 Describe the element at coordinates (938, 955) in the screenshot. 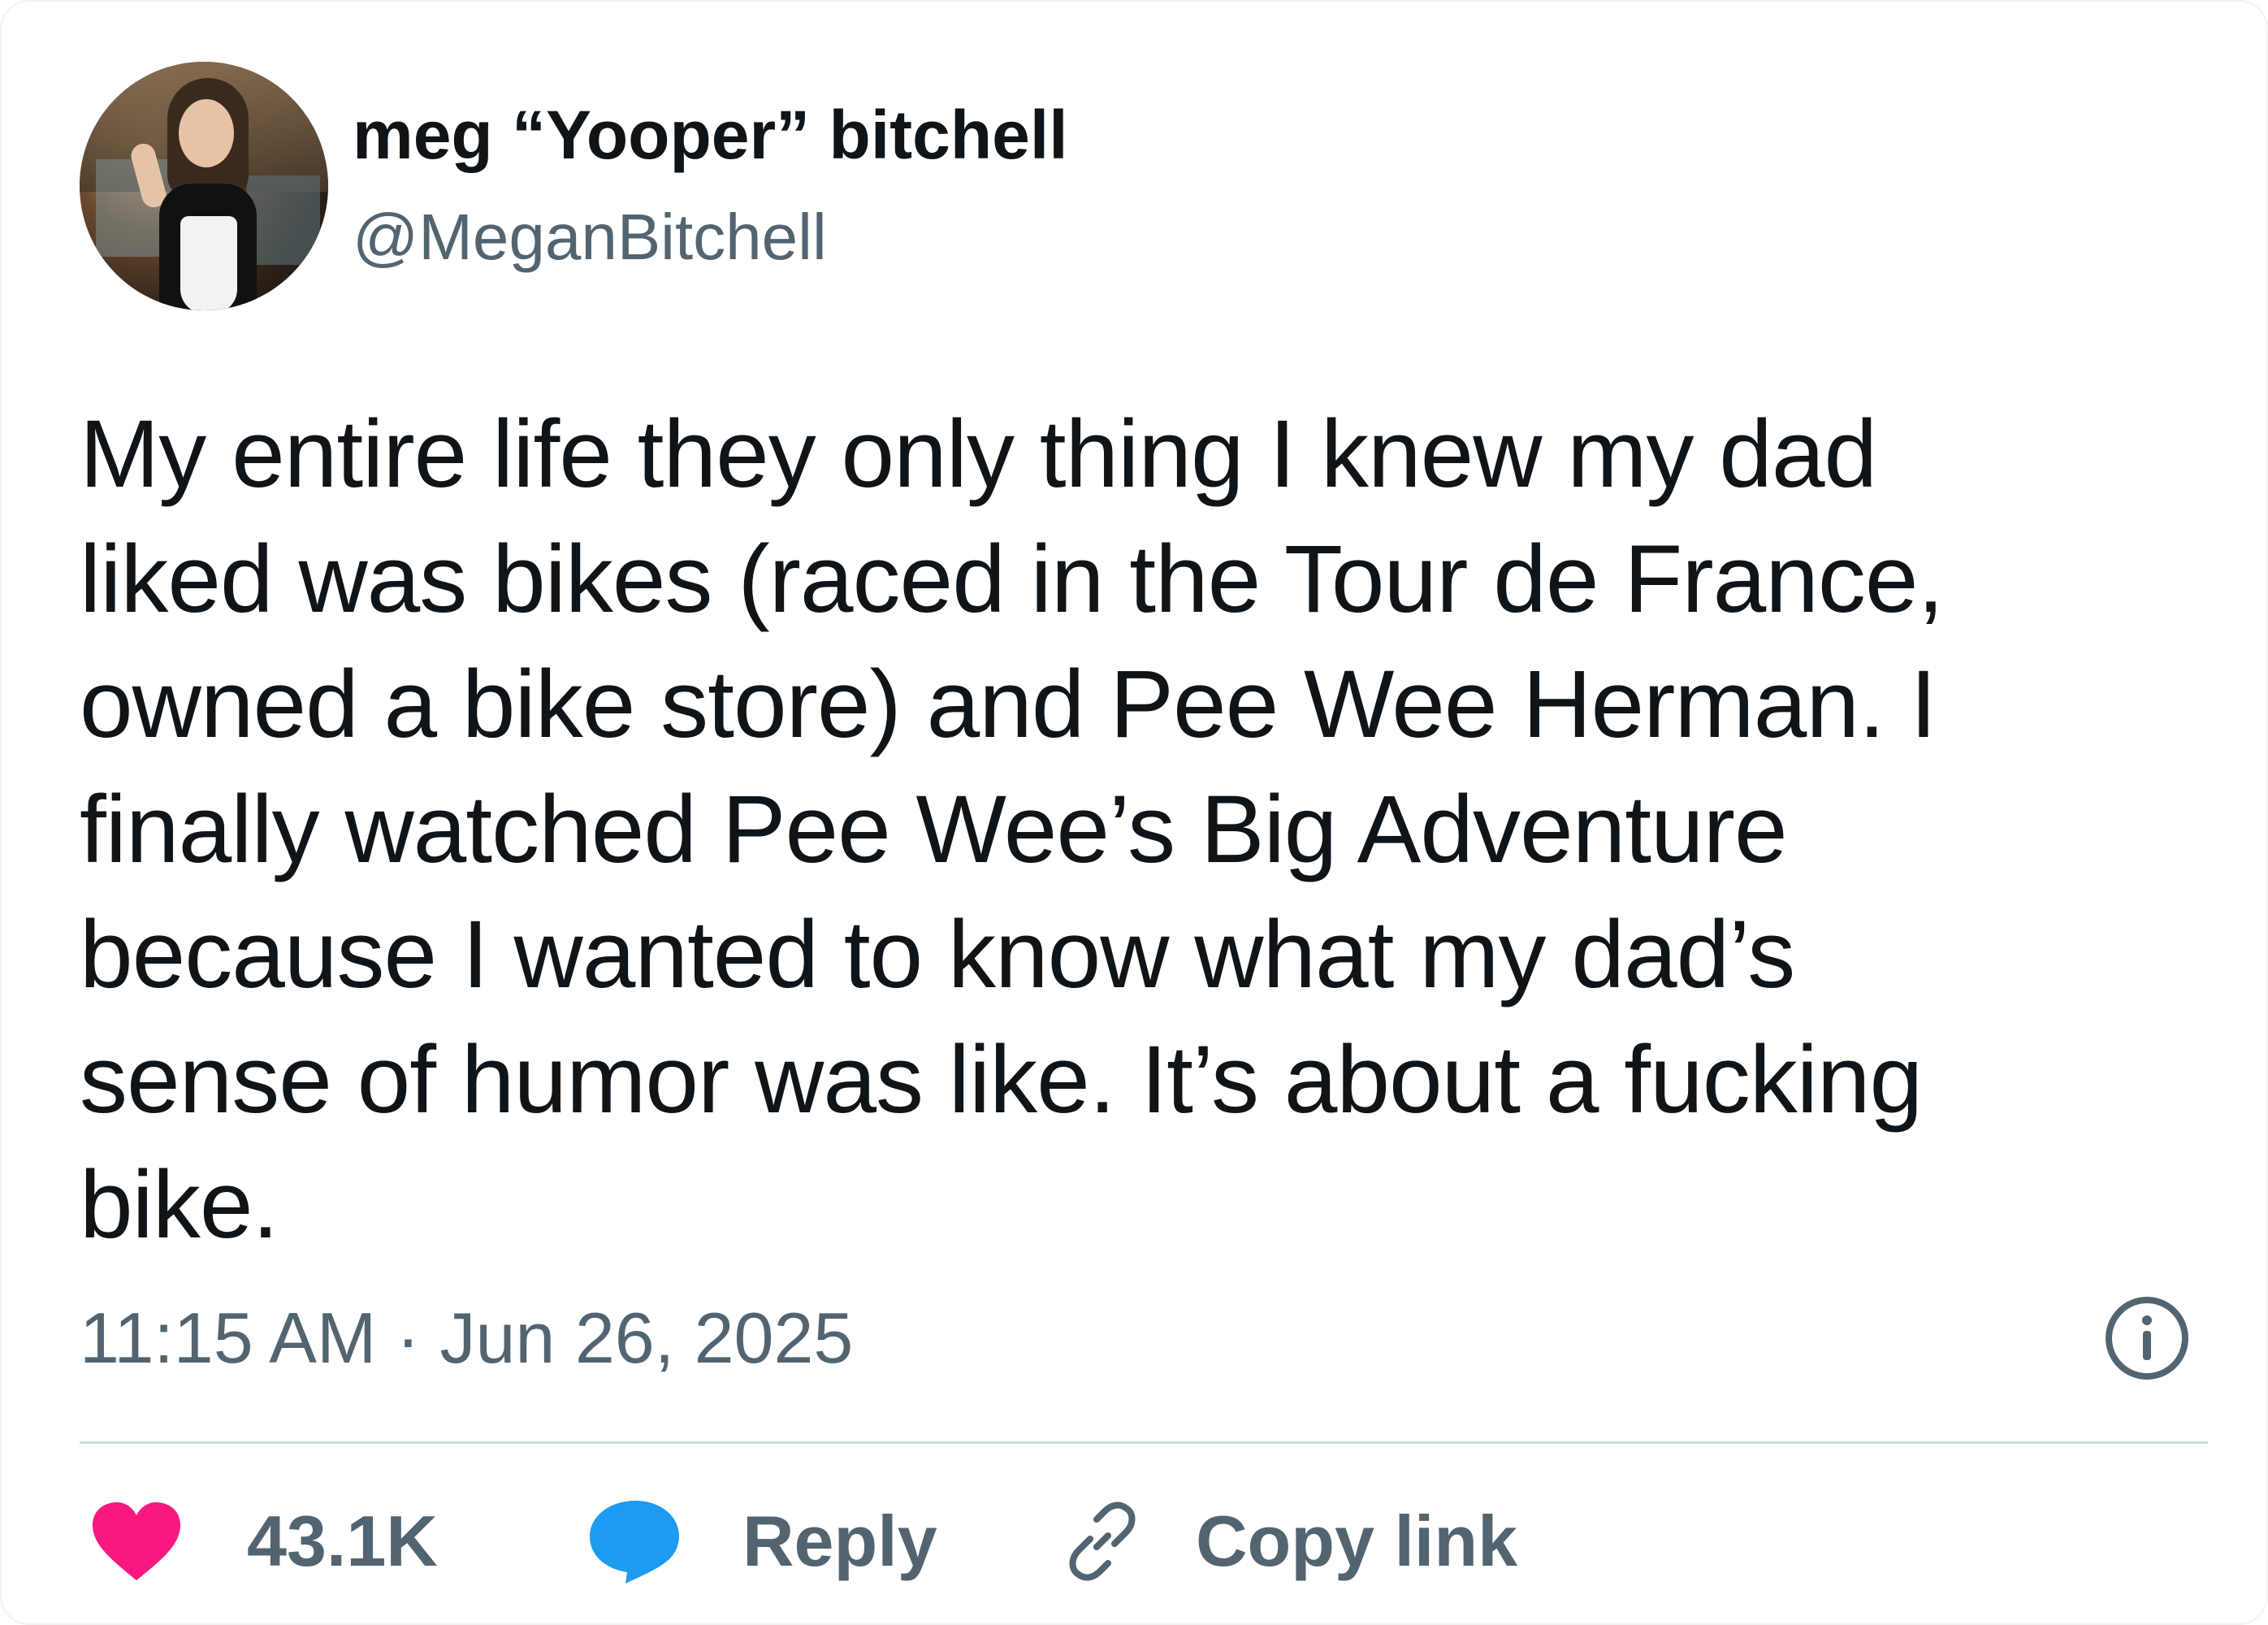

I see `tweet-text-line: because I wanted to know what my dad’s` at that location.